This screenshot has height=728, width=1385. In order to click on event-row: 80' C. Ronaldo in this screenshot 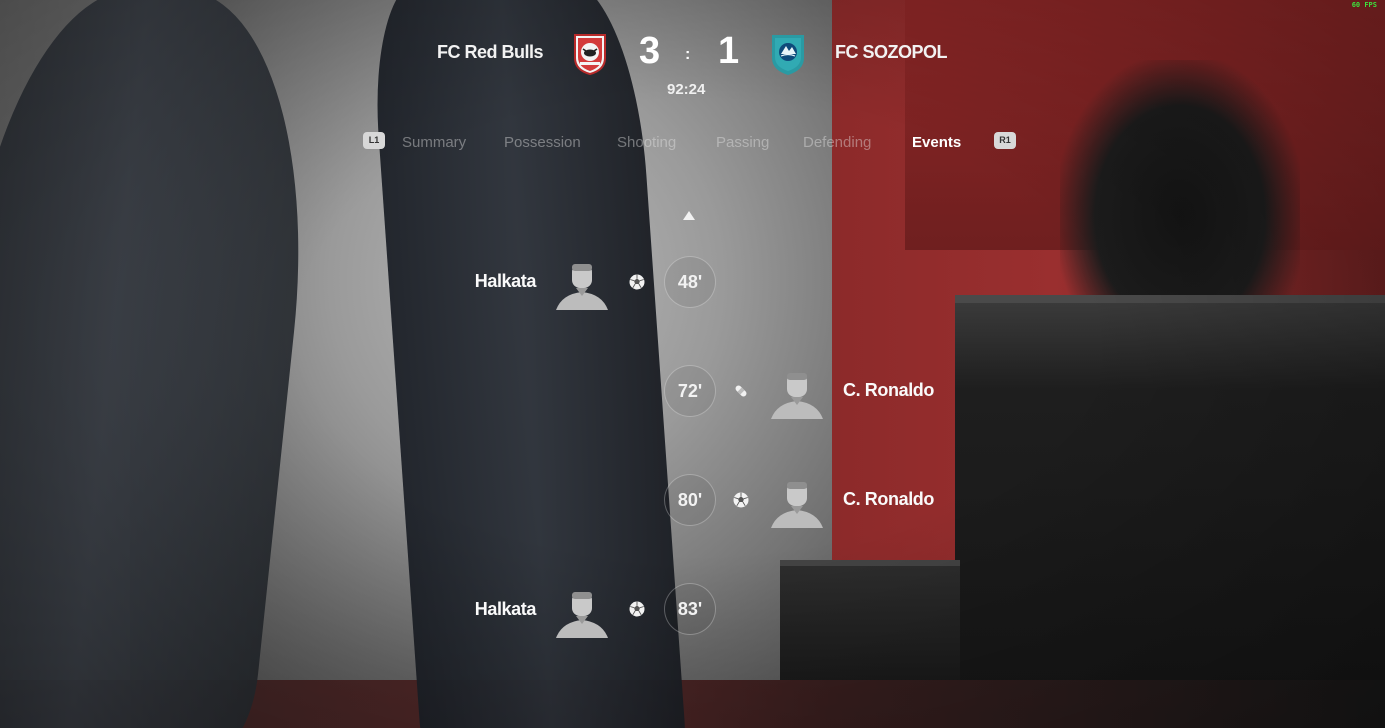, I will do `click(692, 502)`.